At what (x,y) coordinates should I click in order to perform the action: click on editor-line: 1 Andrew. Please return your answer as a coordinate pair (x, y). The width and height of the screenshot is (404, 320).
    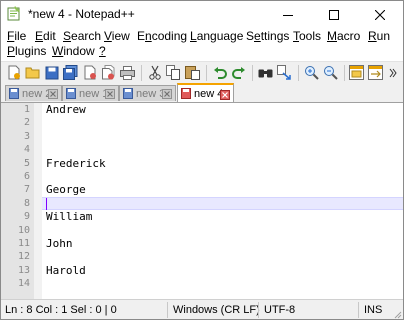
    Looking at the image, I should click on (202, 109).